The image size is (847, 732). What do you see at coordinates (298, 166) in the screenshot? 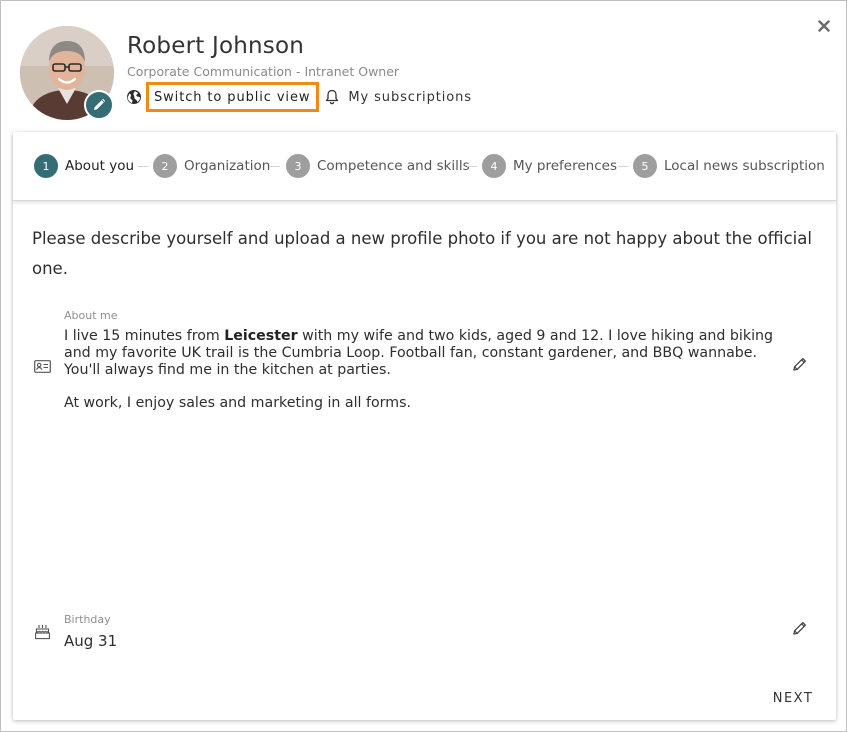
I see `step-number: 3` at bounding box center [298, 166].